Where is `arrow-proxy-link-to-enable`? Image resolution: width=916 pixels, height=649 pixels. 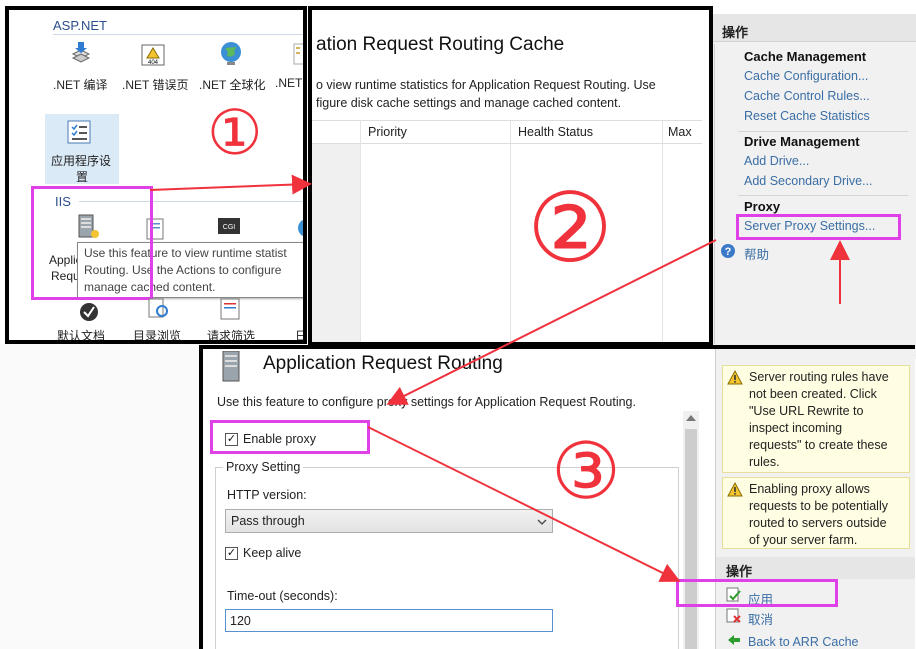
arrow-proxy-link-to-enable is located at coordinates (551, 322).